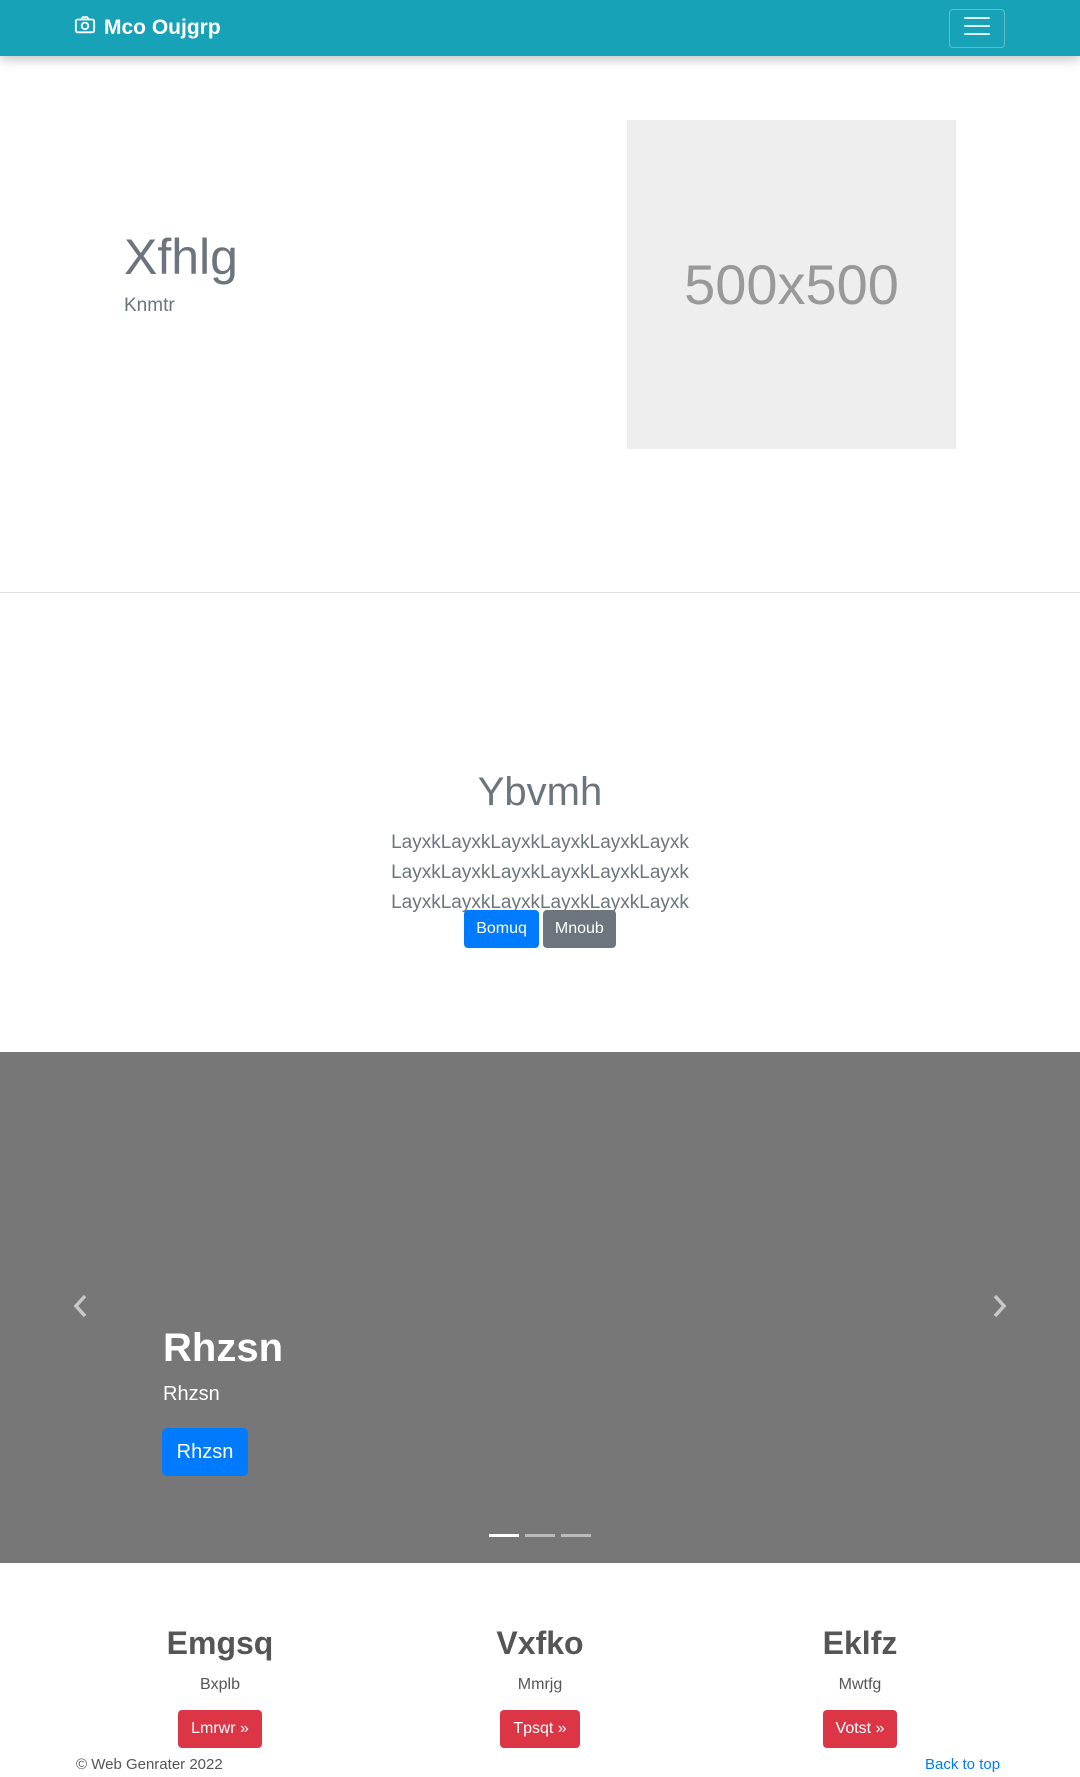 The height and width of the screenshot is (1777, 1080). What do you see at coordinates (860, 1729) in the screenshot?
I see `column-button: Votst »` at bounding box center [860, 1729].